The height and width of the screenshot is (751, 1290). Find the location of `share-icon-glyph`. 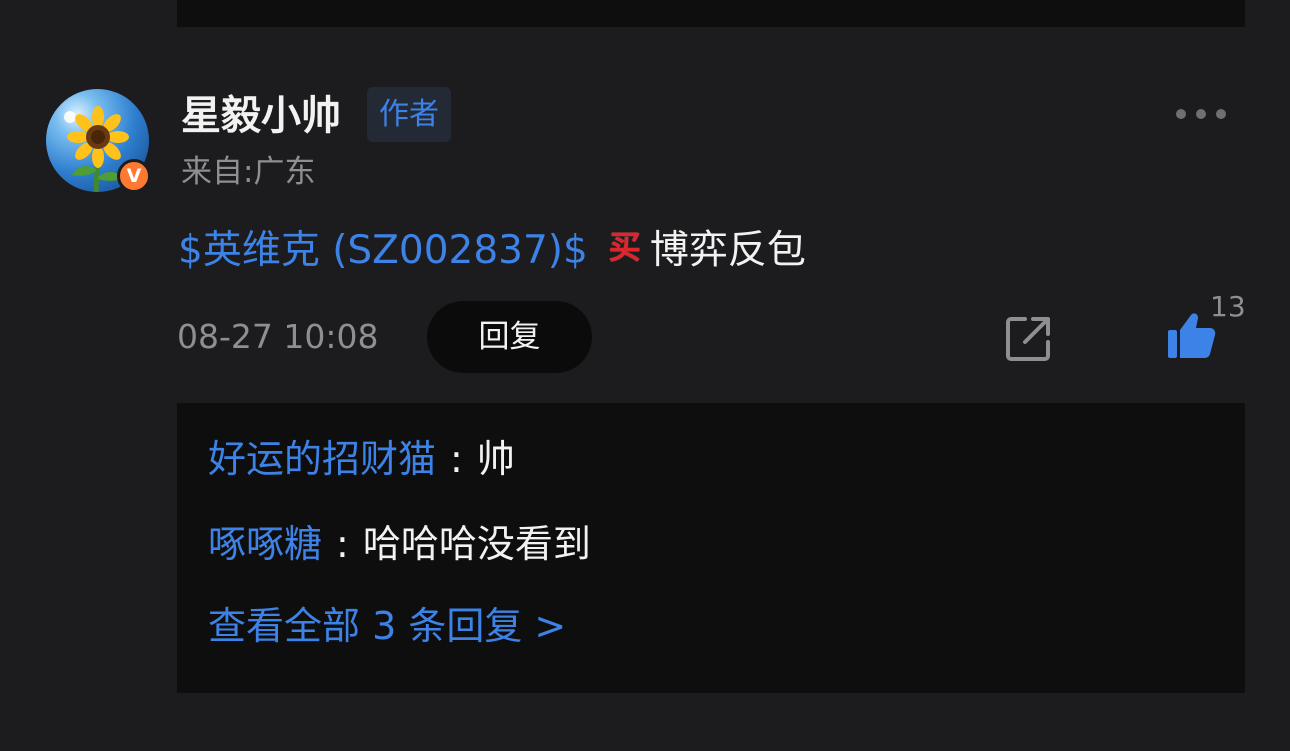

share-icon-glyph is located at coordinates (1028, 339).